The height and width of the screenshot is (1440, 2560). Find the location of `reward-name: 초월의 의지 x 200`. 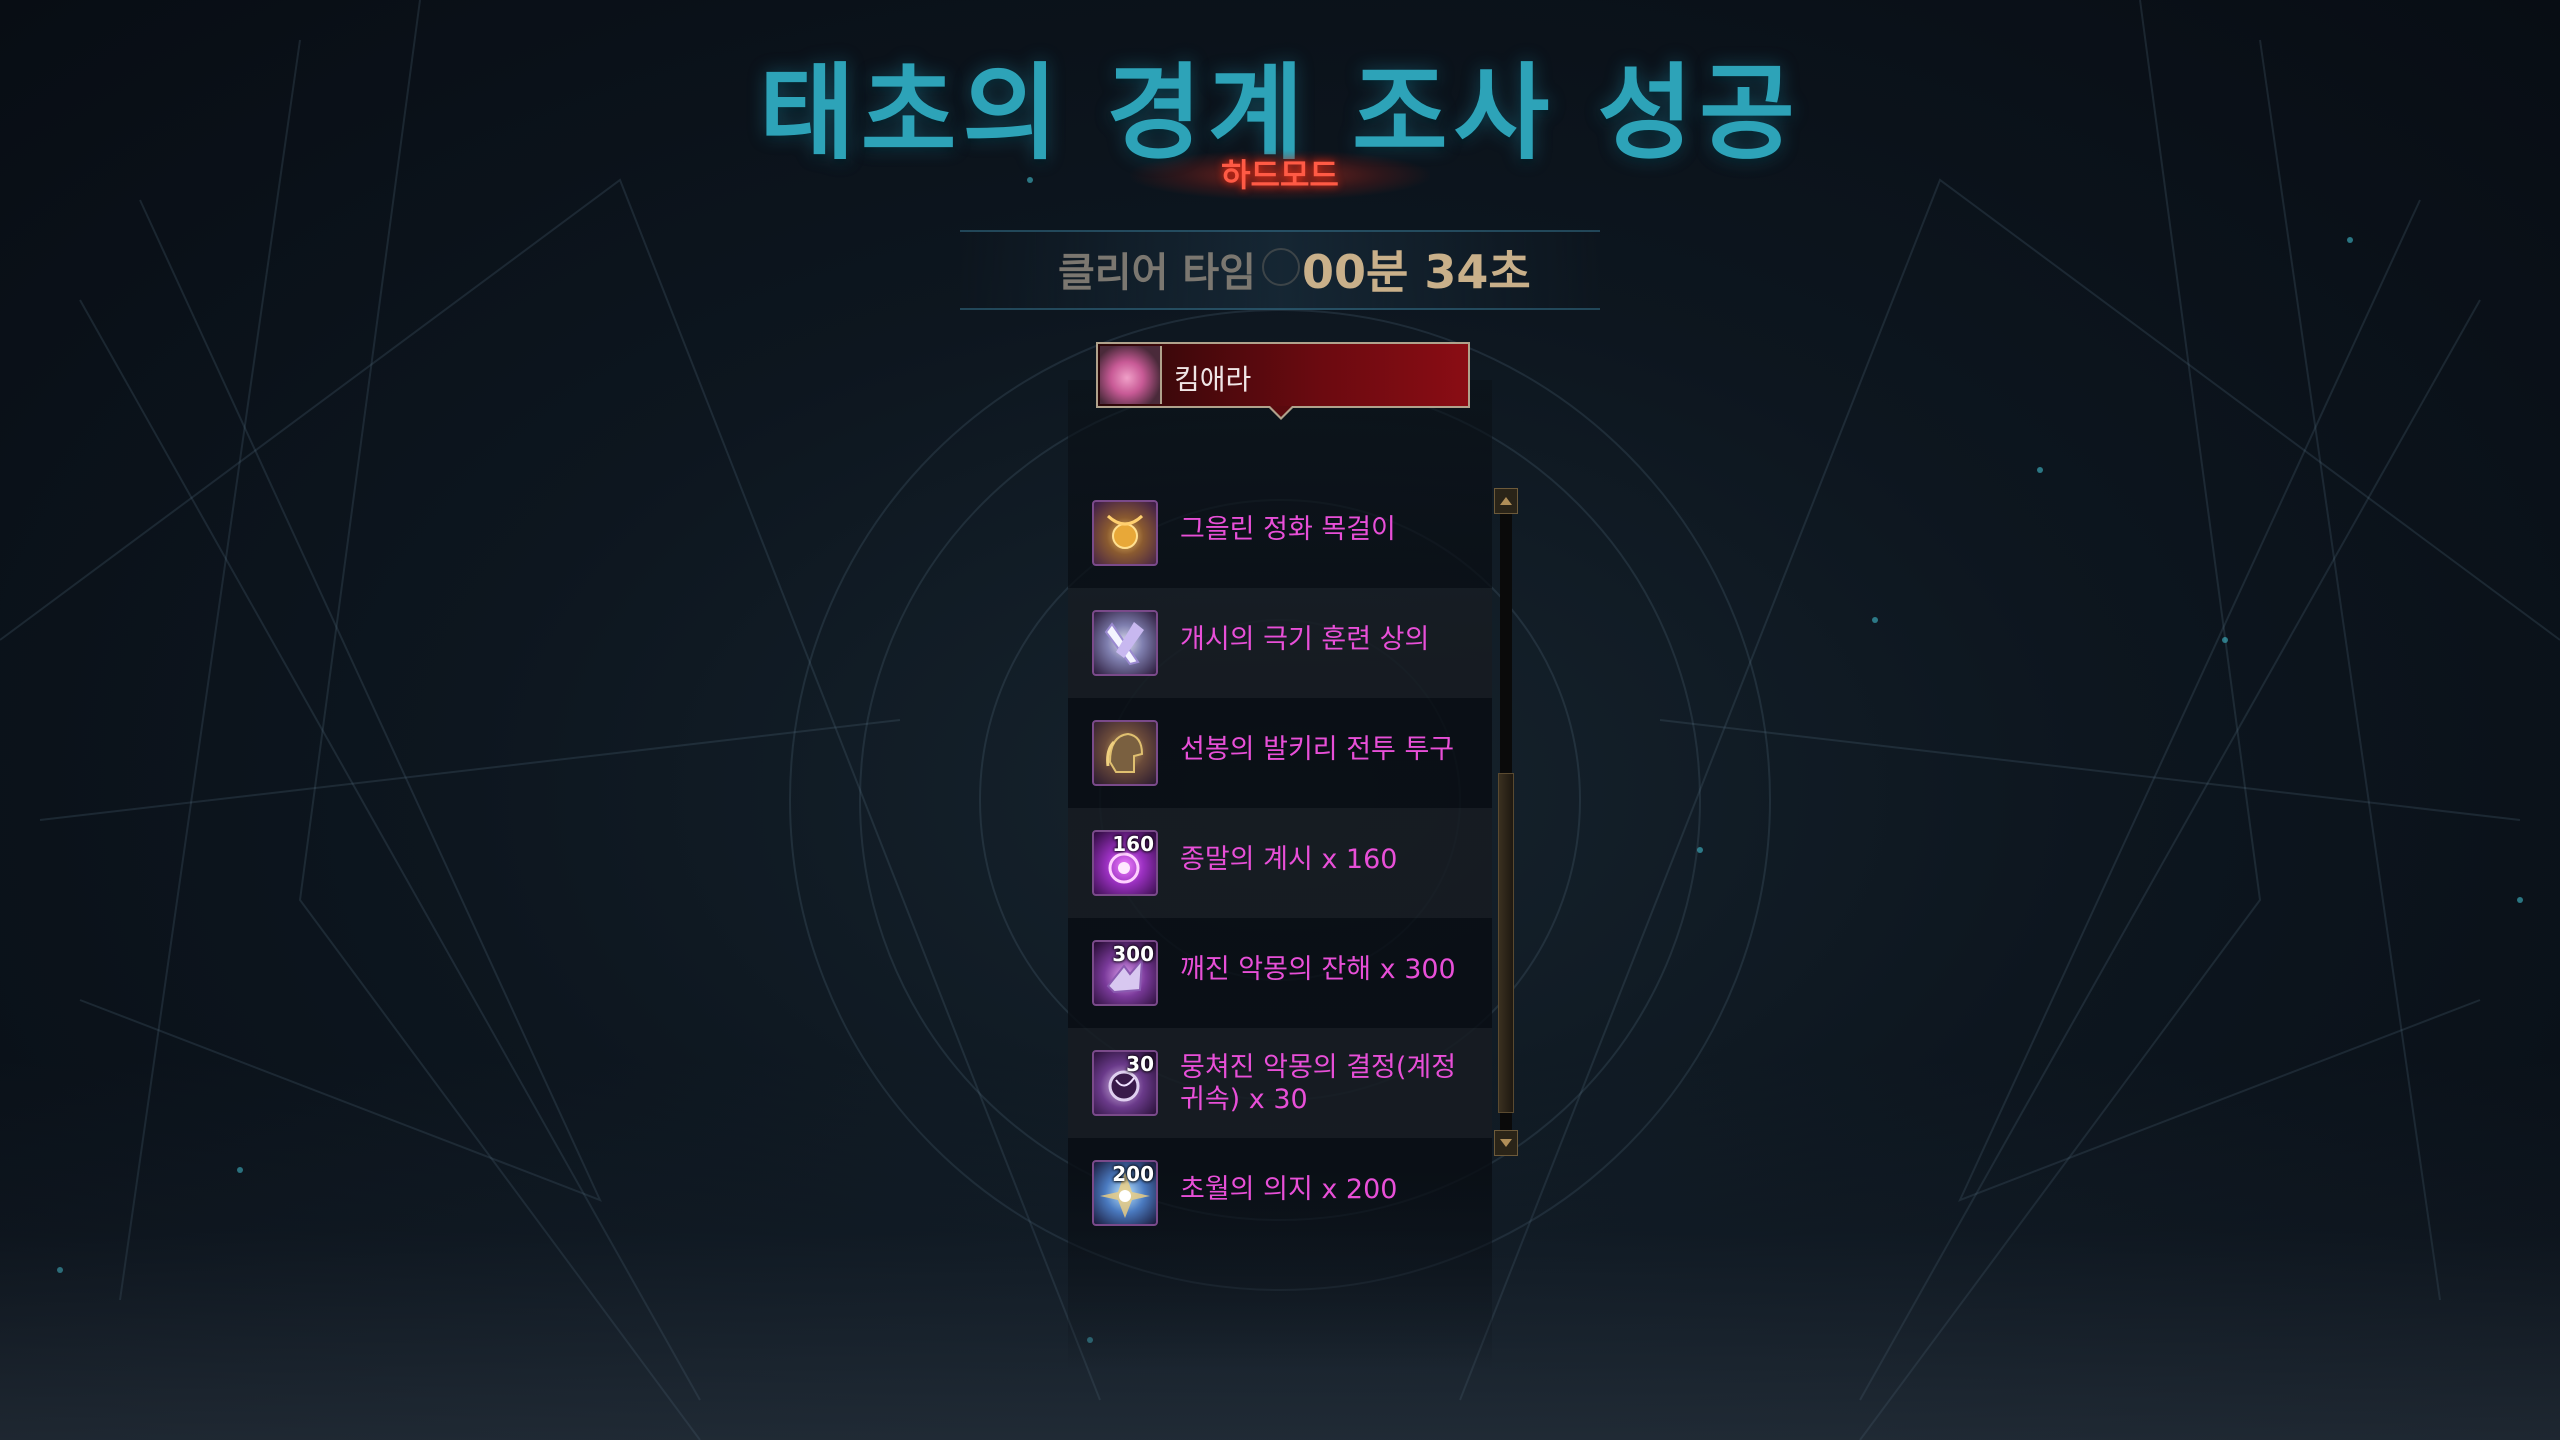

reward-name: 초월의 의지 x 200 is located at coordinates (1289, 1189).